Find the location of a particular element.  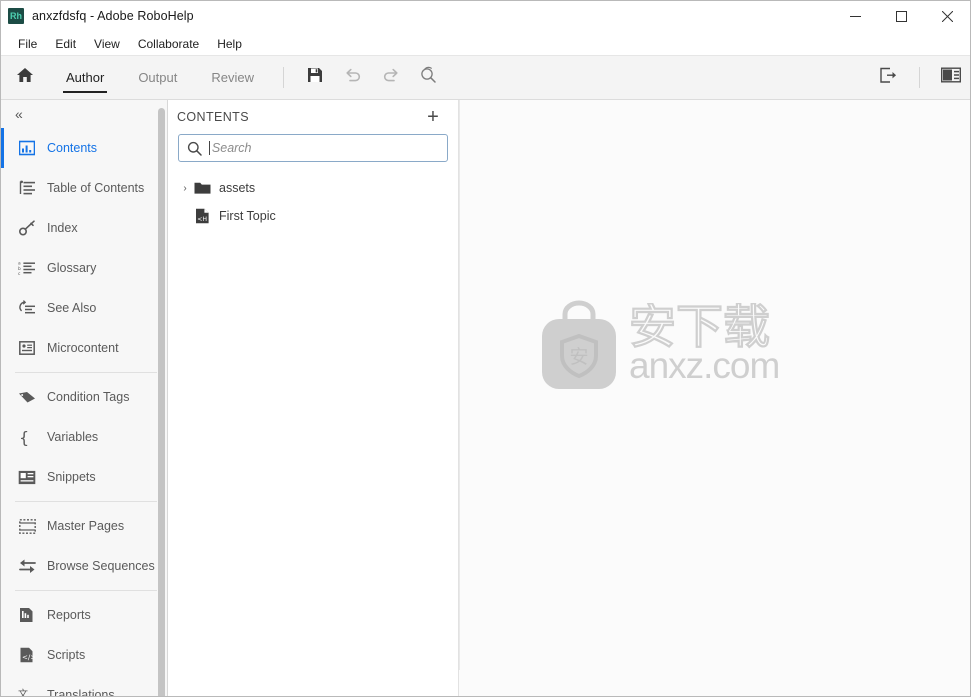

sidebar-item-microcontent: Microcontent is located at coordinates (84, 348).